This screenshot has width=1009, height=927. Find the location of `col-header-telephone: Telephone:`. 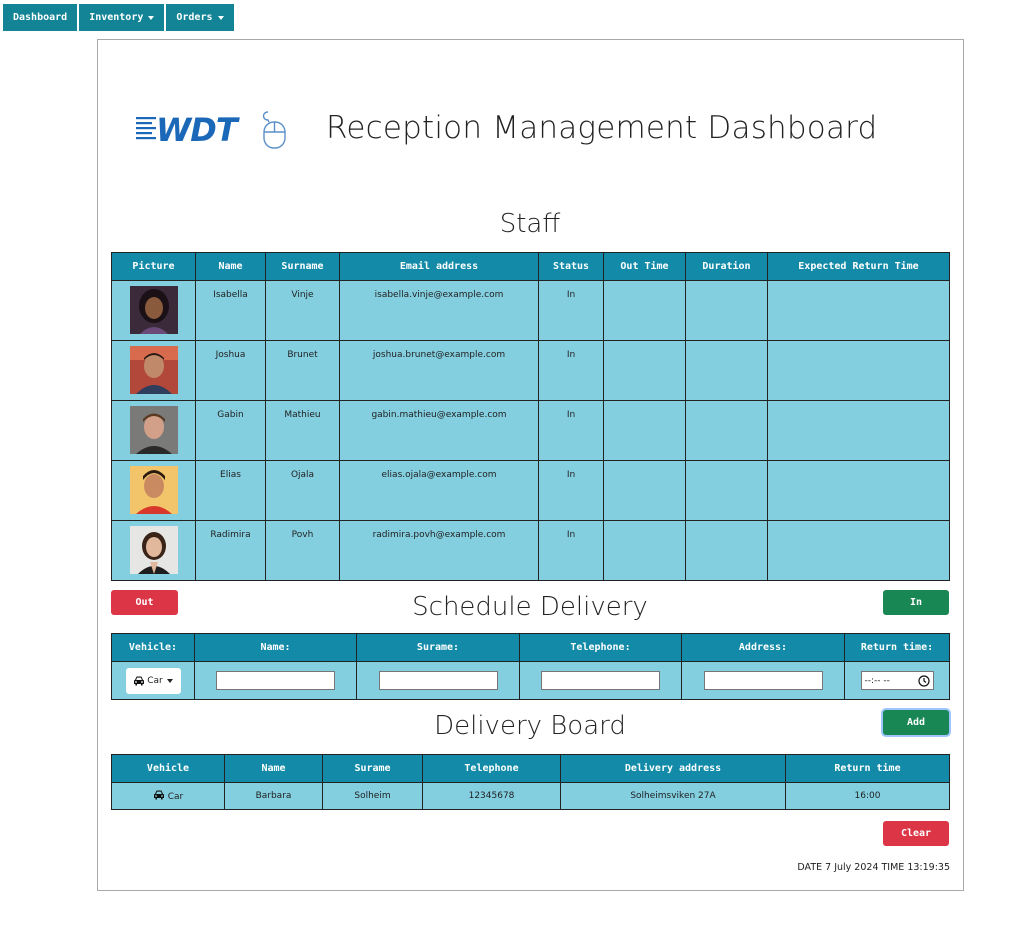

col-header-telephone: Telephone: is located at coordinates (600, 647).